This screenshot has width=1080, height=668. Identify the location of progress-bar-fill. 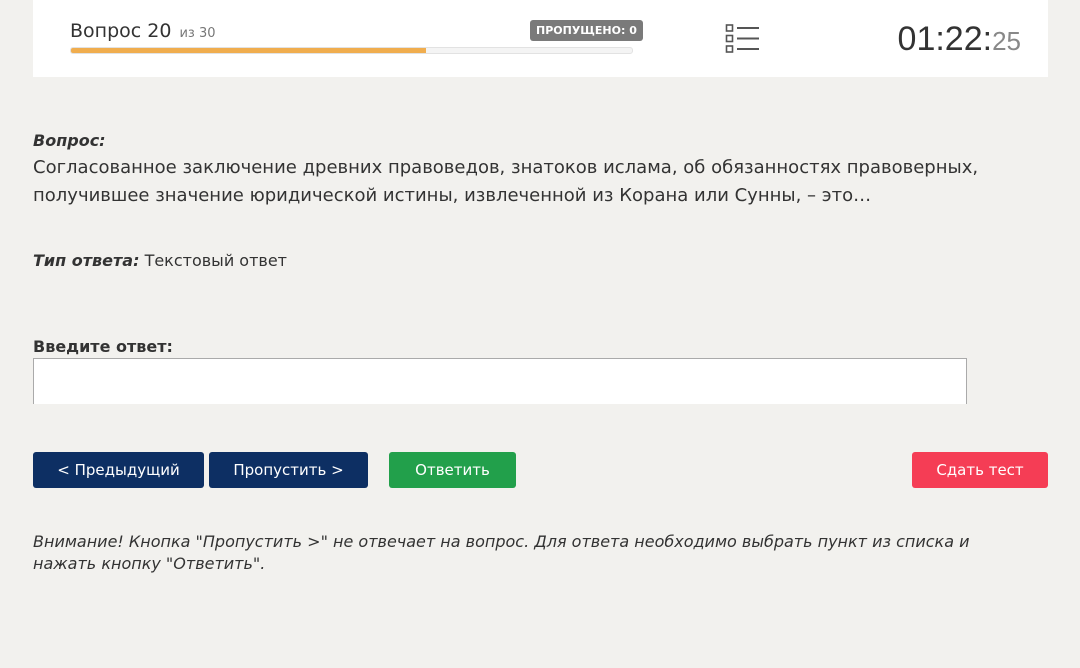
(249, 50).